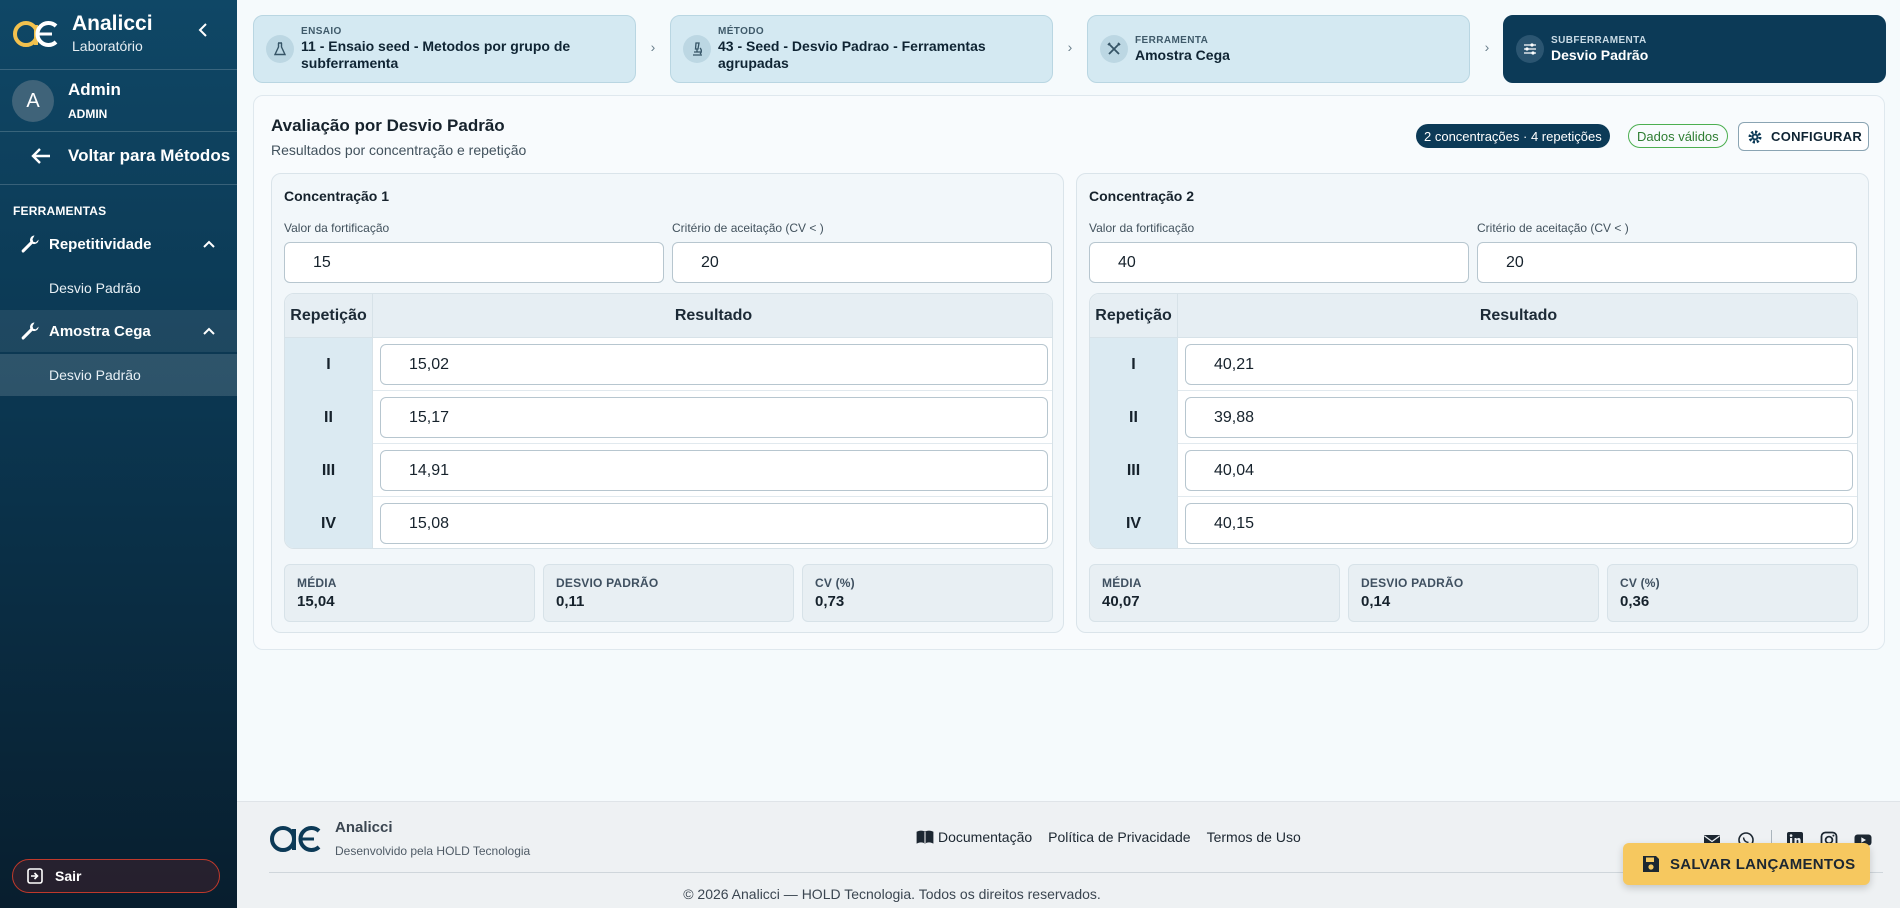 This screenshot has width=1900, height=908. Describe the element at coordinates (317, 583) in the screenshot. I see `stat-label: MÉDIA` at that location.